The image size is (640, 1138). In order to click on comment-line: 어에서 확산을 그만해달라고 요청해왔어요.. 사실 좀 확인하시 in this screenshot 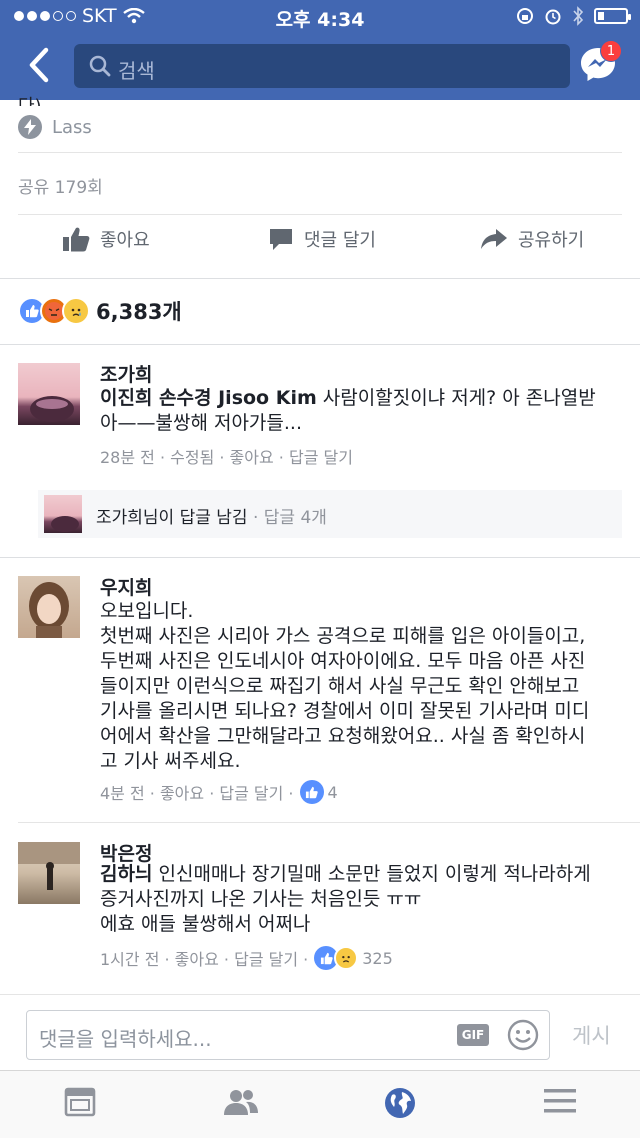, I will do `click(343, 736)`.